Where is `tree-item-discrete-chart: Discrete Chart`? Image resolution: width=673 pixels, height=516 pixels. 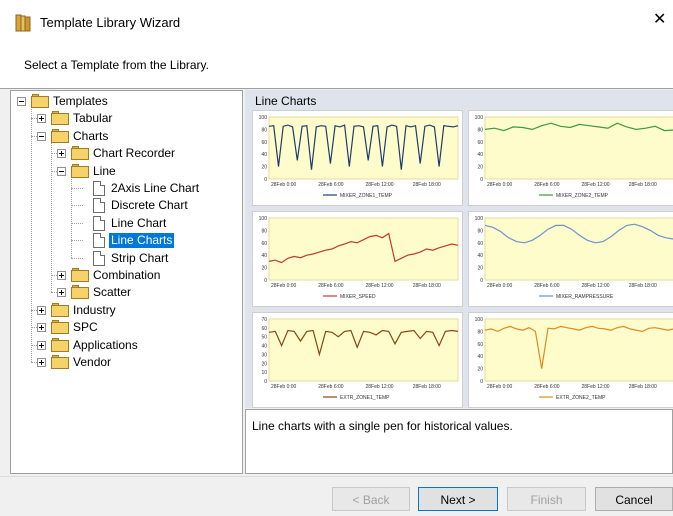
tree-item-discrete-chart: Discrete Chart is located at coordinates (121, 205).